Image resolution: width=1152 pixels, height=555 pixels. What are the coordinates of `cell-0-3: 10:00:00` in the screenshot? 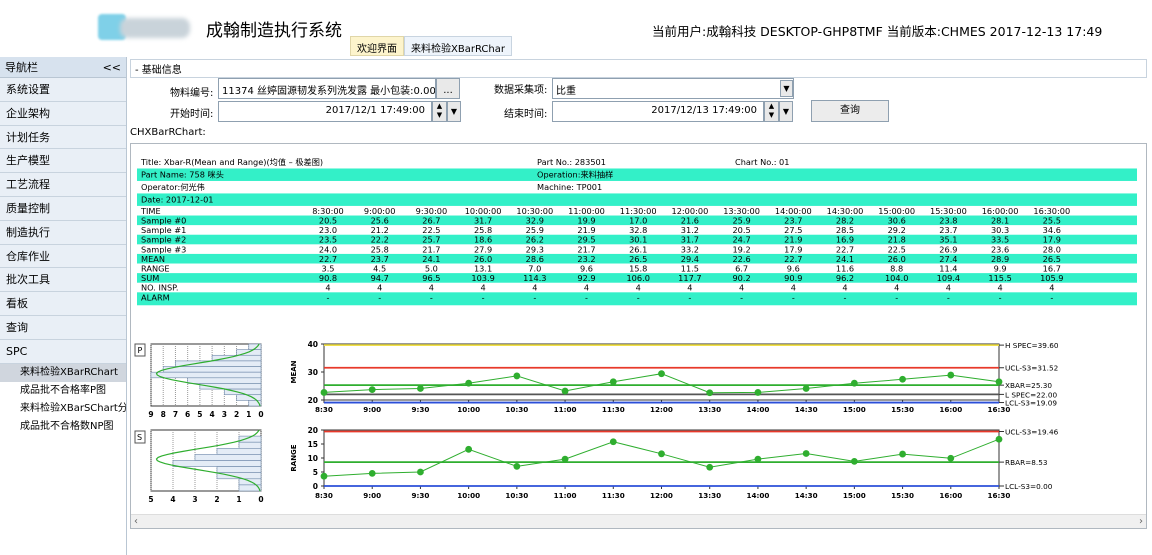 It's located at (483, 211).